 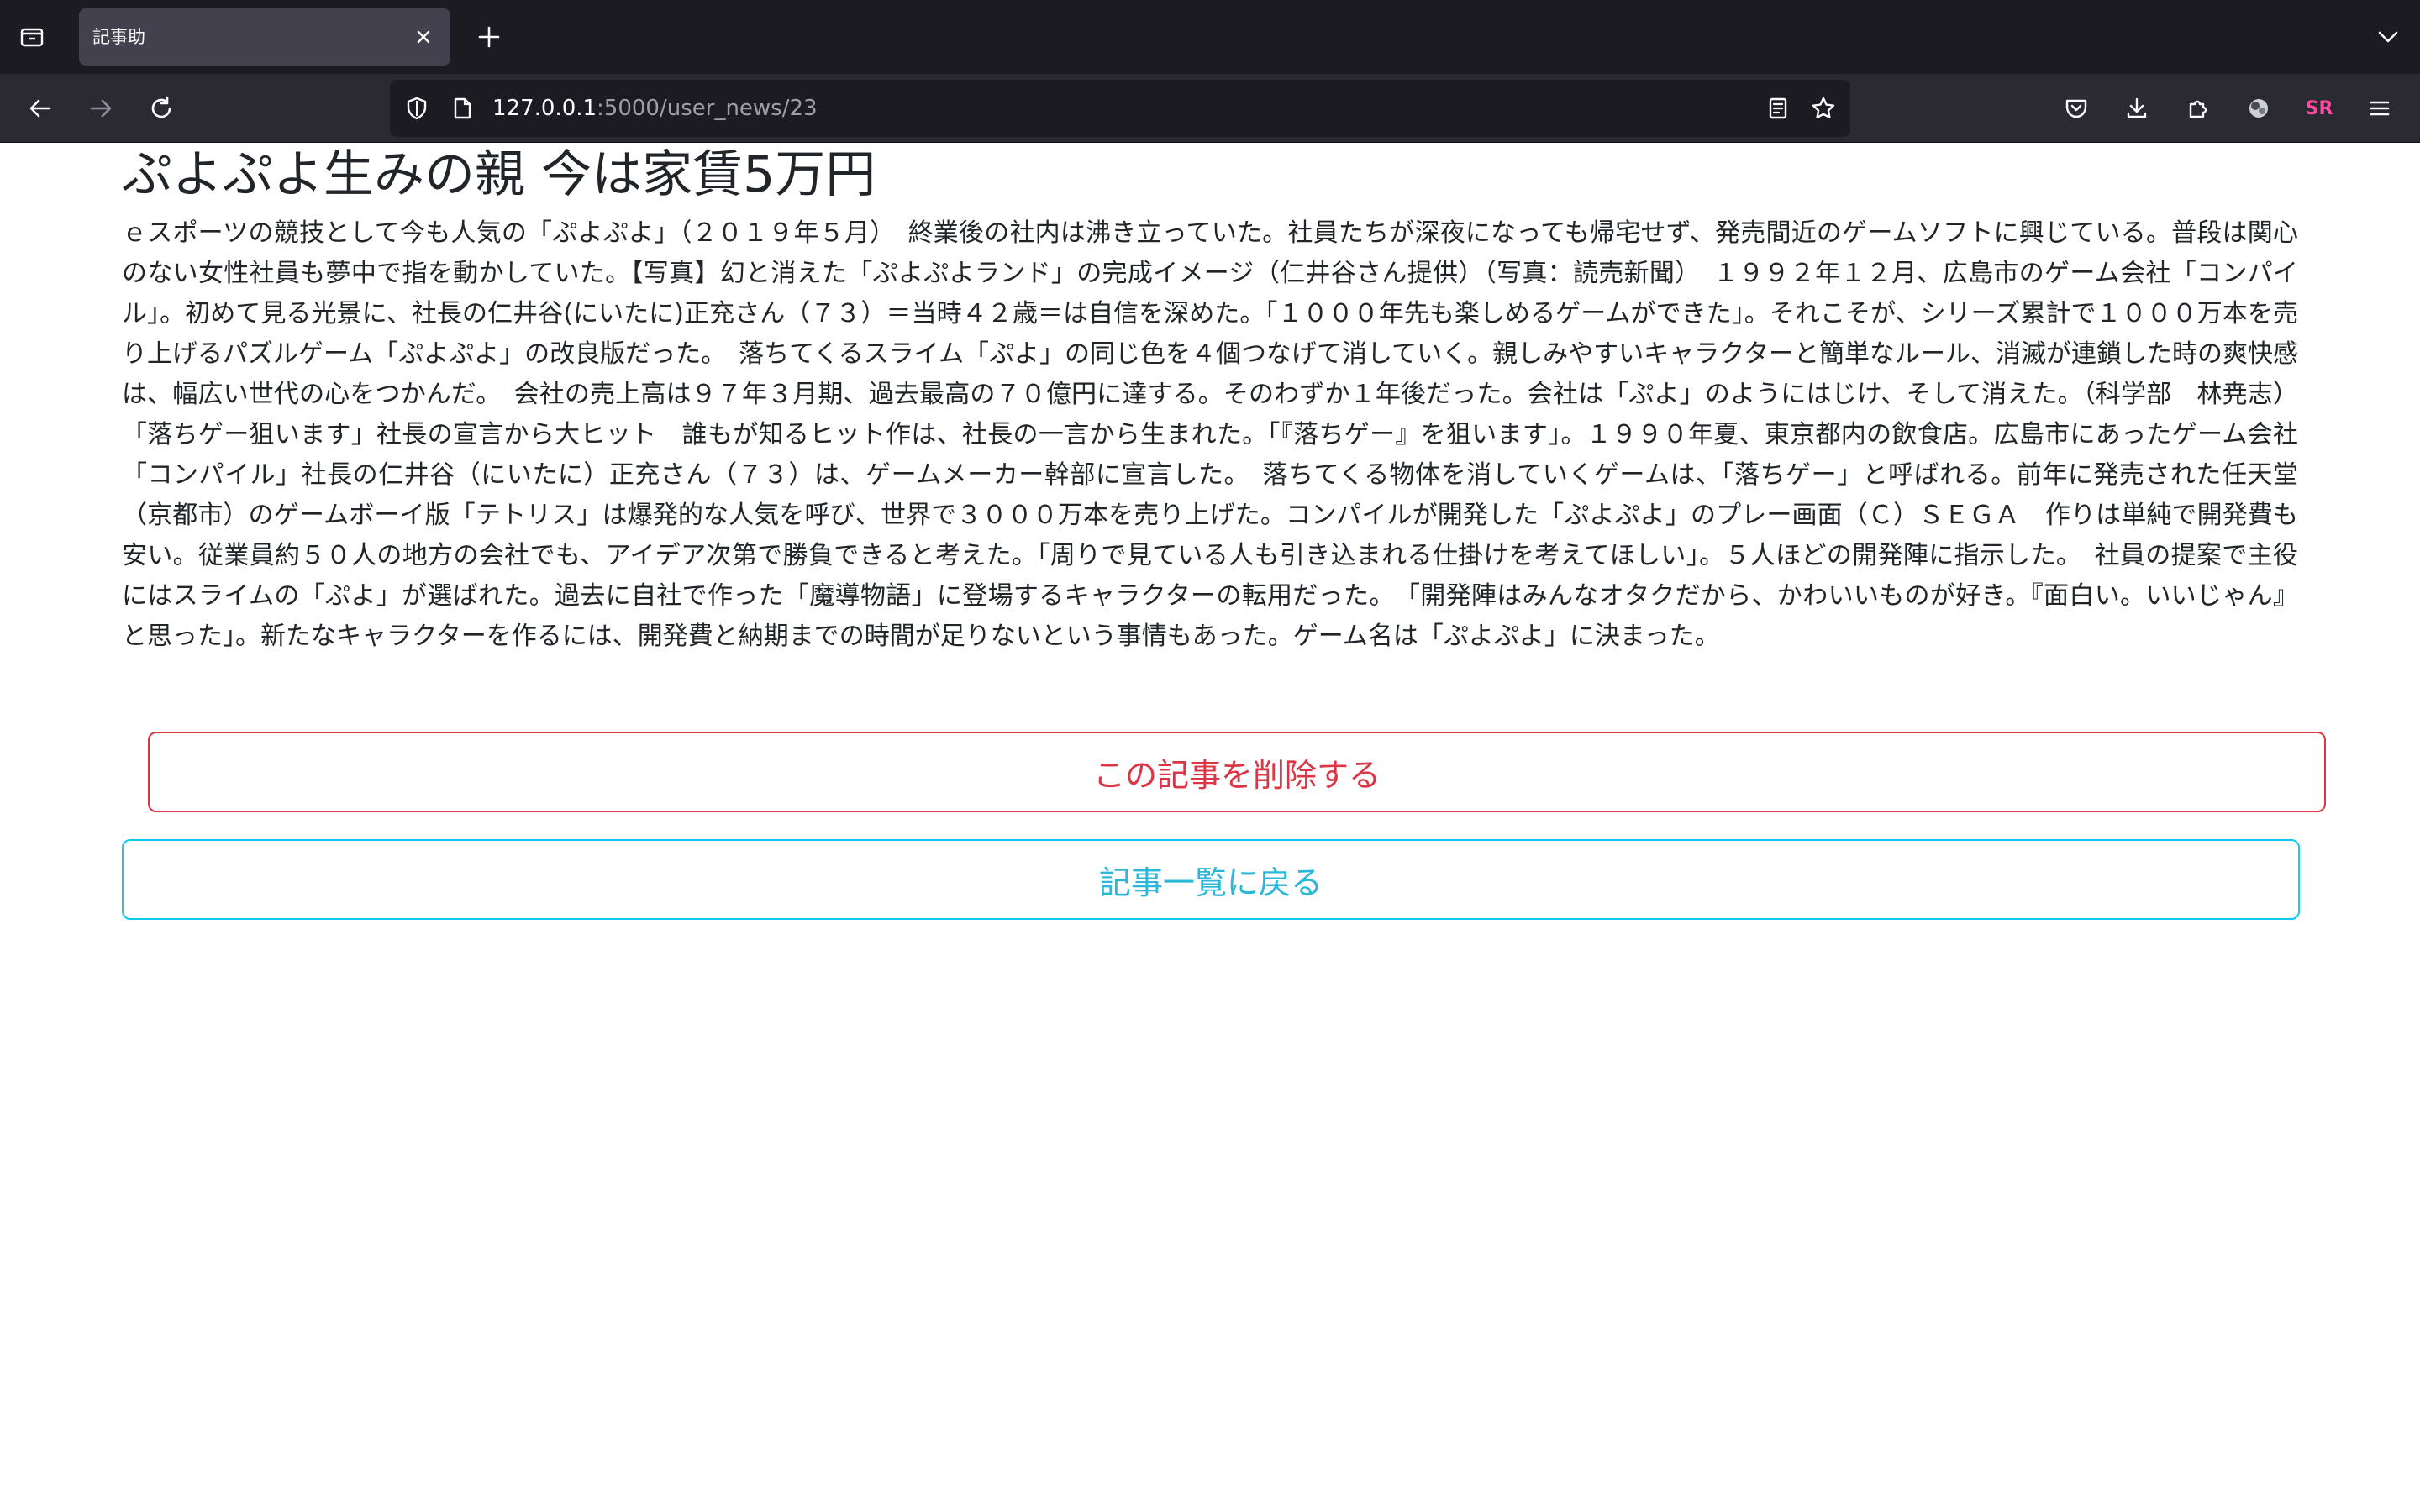 I want to click on hamburger-menu-icon, so click(x=2380, y=108).